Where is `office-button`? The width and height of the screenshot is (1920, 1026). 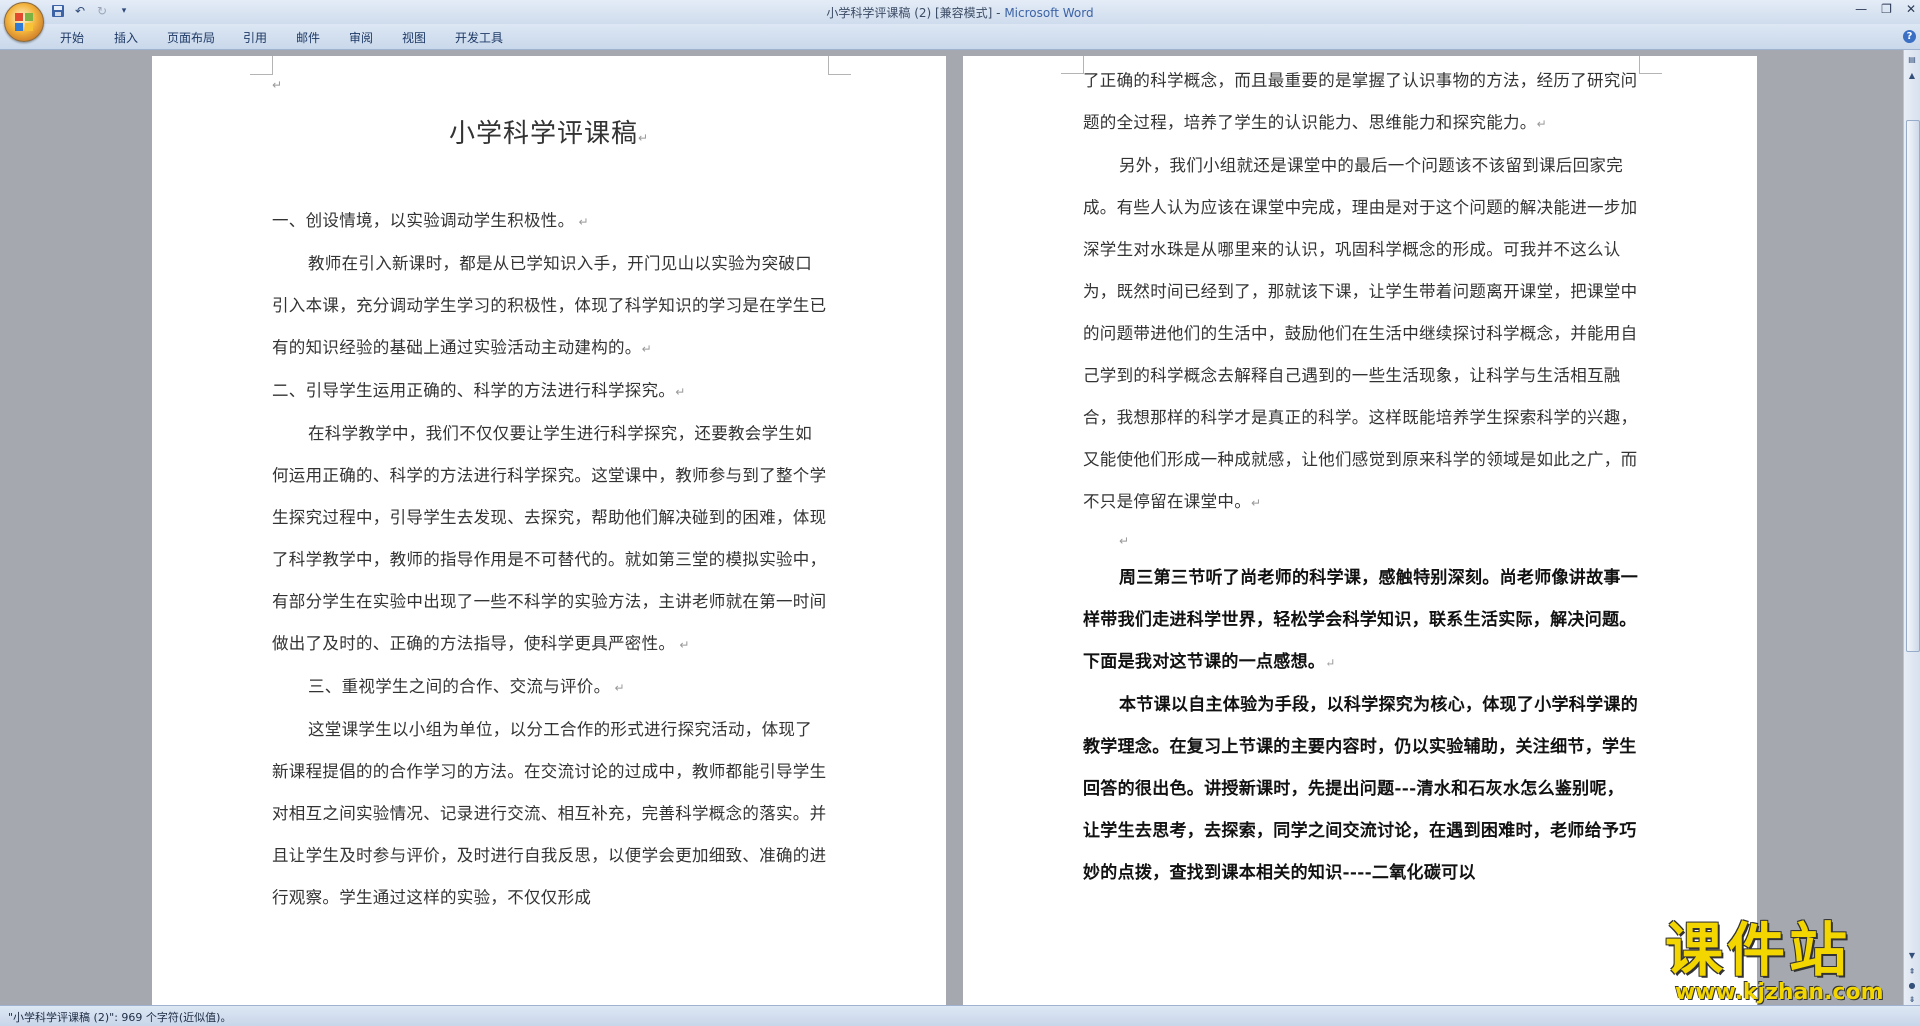
office-button is located at coordinates (24, 22).